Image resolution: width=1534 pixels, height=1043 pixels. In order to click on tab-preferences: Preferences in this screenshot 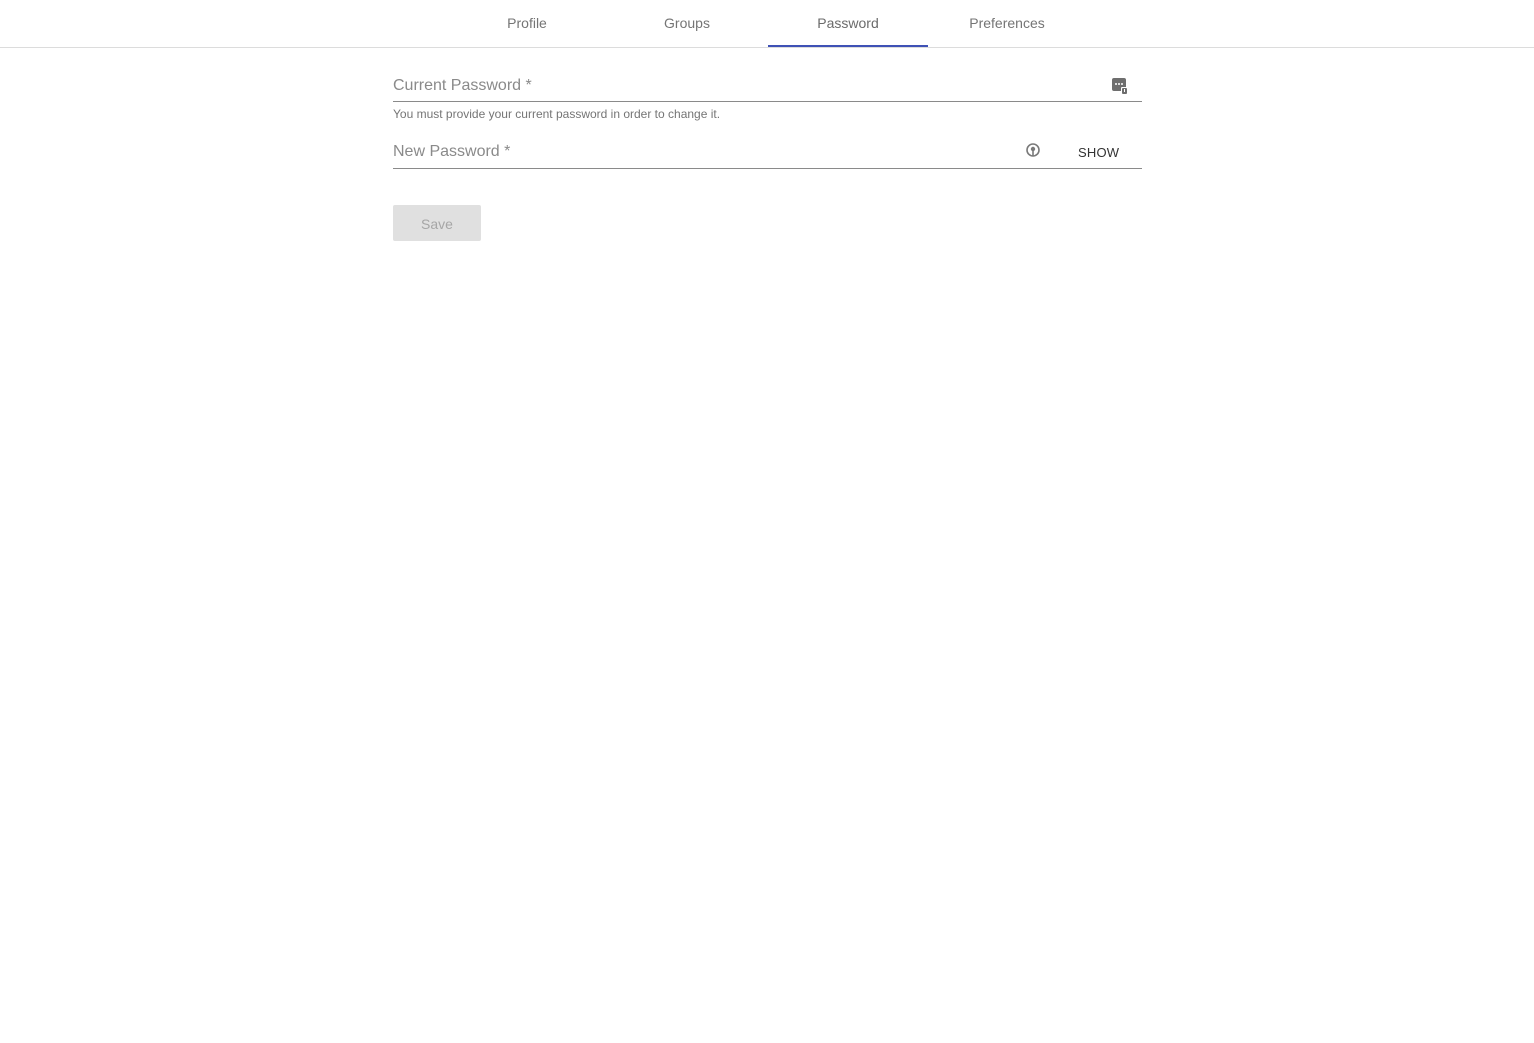, I will do `click(1007, 23)`.